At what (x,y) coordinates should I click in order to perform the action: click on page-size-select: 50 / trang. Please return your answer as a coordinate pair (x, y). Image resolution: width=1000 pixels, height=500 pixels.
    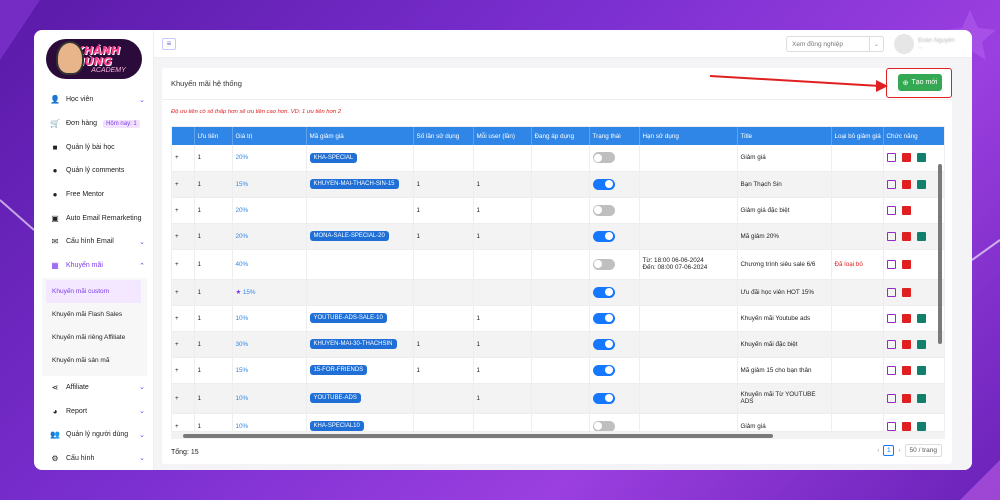
    Looking at the image, I should click on (923, 450).